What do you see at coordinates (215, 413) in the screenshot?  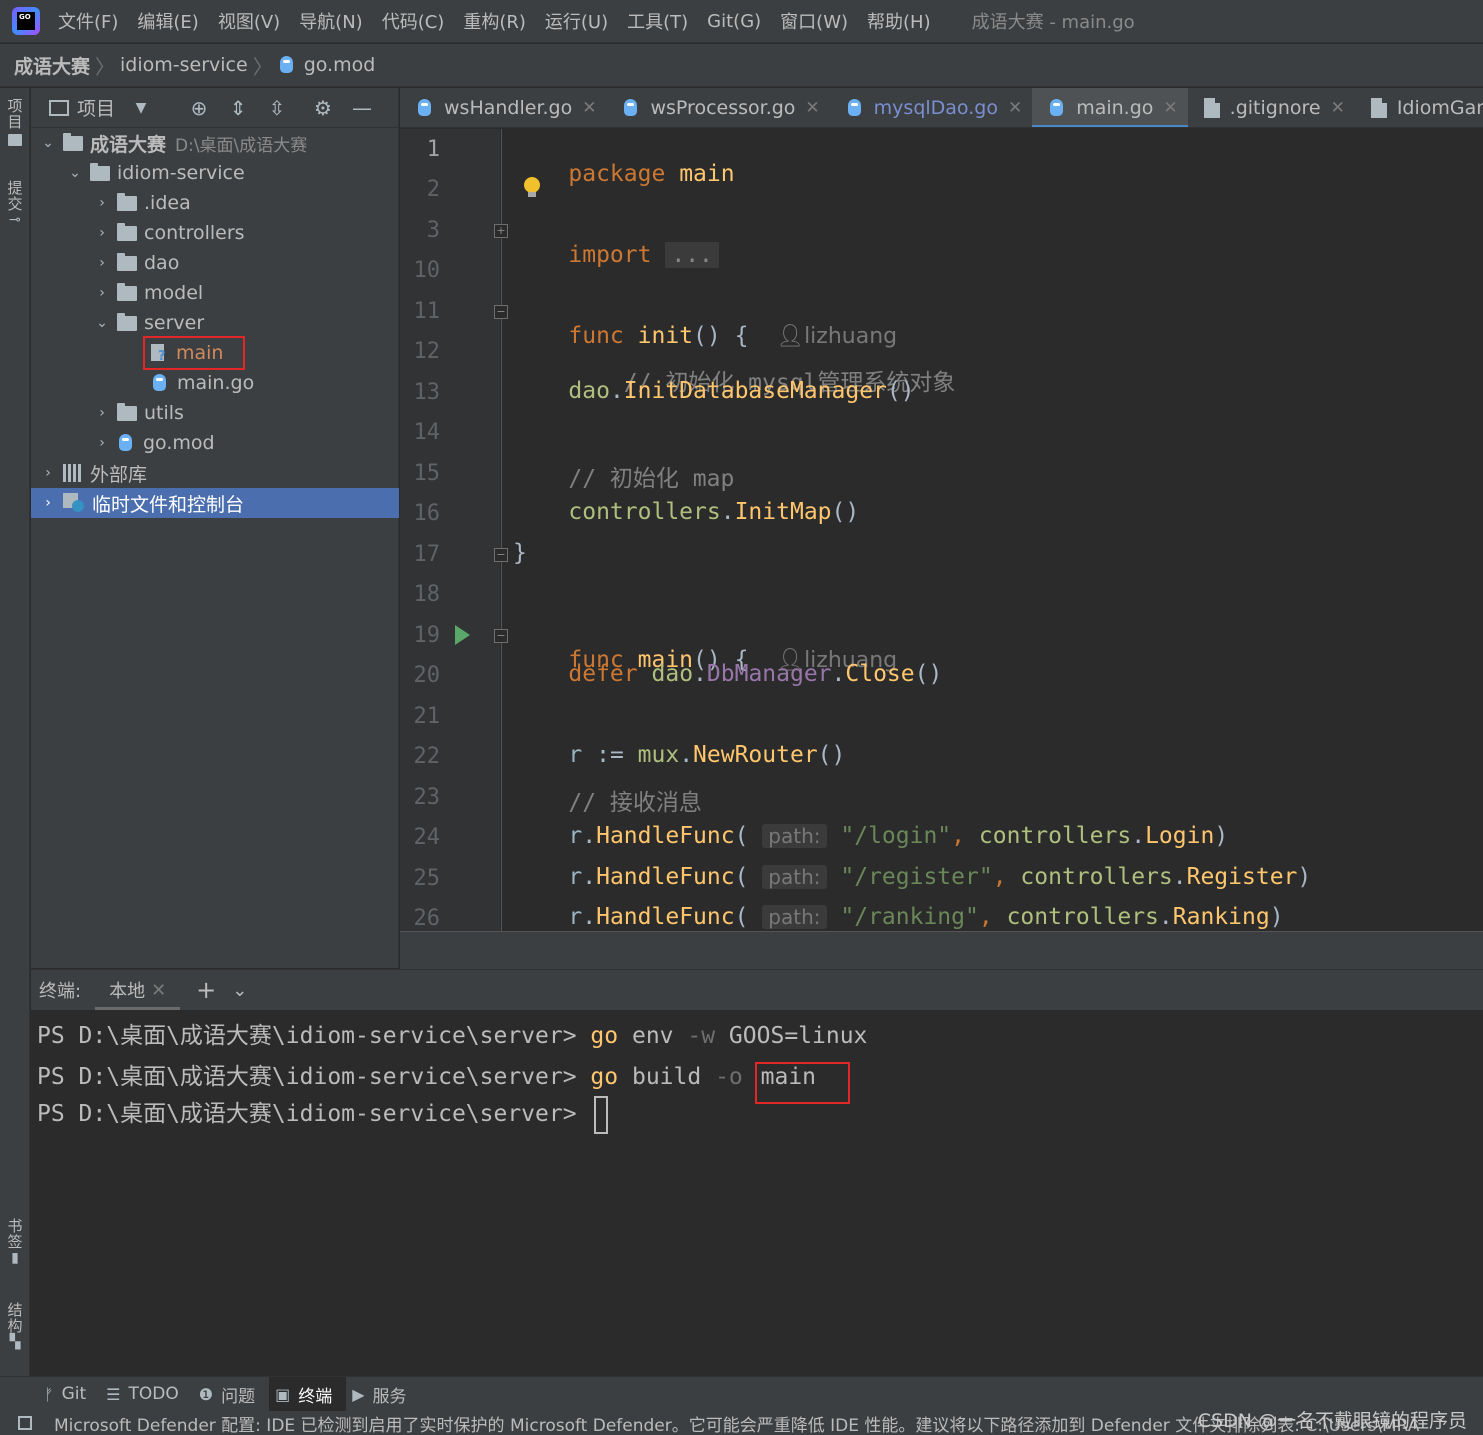 I see `tree-item-utils: › utils` at bounding box center [215, 413].